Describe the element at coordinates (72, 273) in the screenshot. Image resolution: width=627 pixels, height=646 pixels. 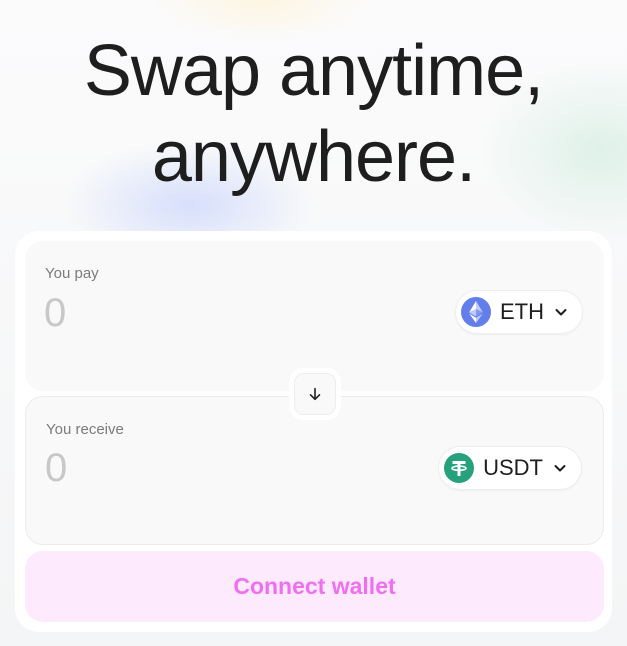
I see `pay-label: You pay` at that location.